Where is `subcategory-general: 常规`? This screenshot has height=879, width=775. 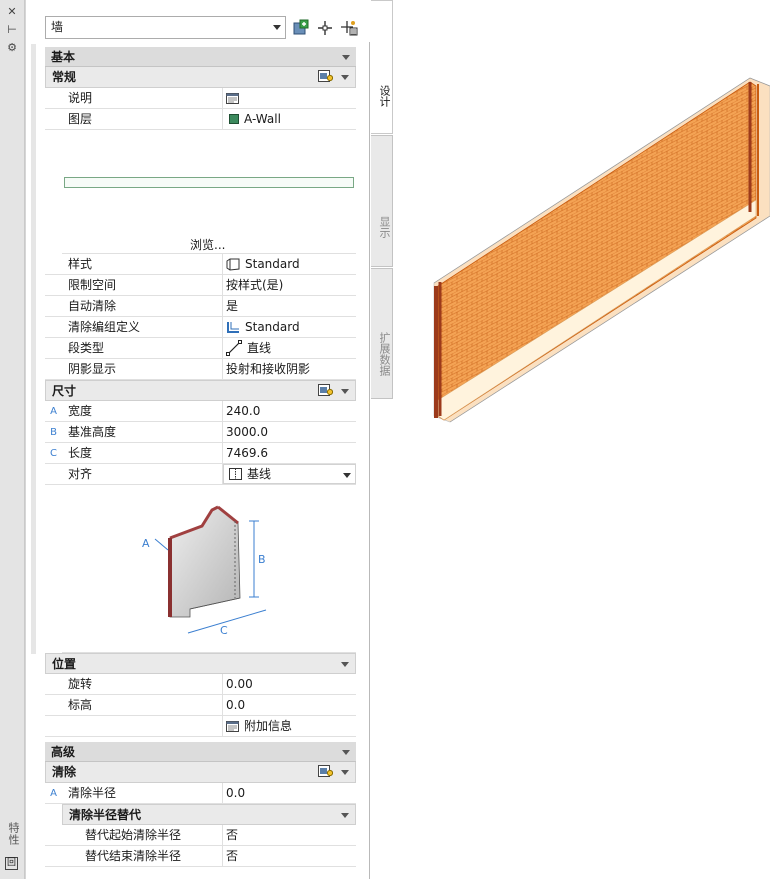 subcategory-general: 常规 is located at coordinates (200, 77).